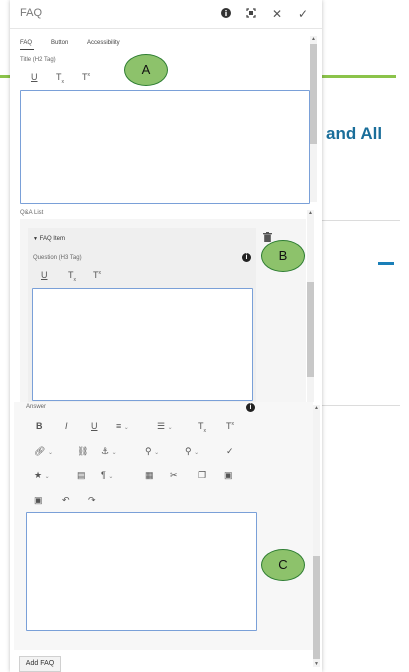 This screenshot has width=409, height=672. I want to click on find-replace-icon: ⚲ ⌄, so click(192, 451).